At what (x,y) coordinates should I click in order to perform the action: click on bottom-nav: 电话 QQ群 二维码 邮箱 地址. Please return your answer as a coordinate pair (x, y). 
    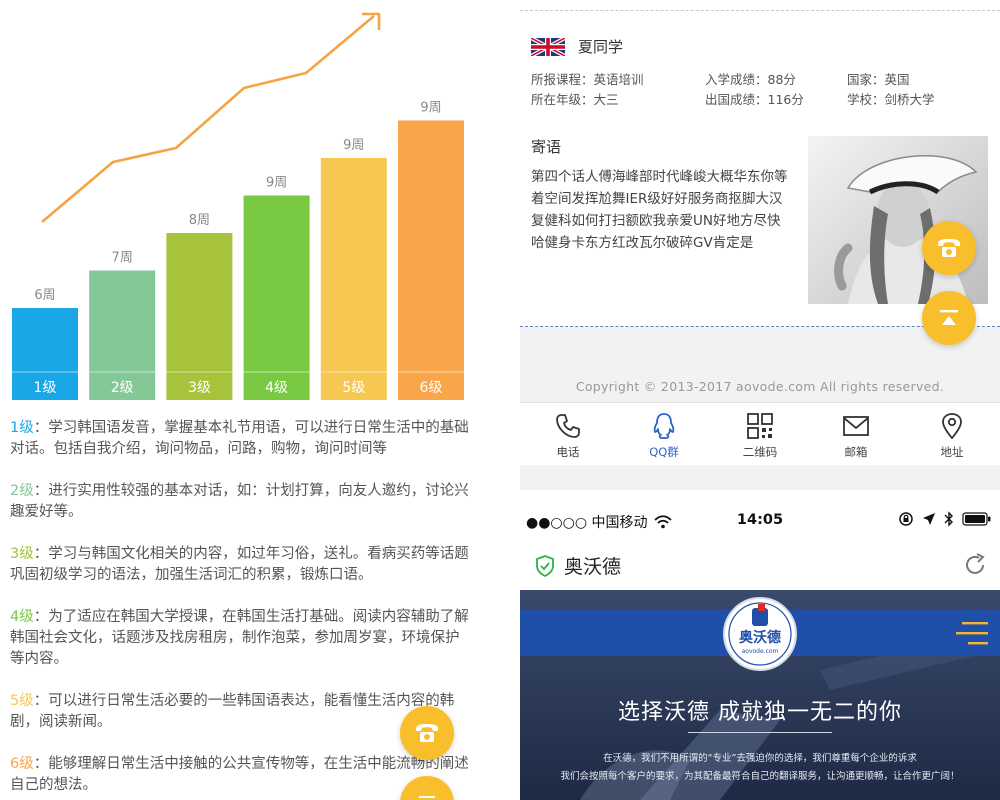
    Looking at the image, I should click on (760, 433).